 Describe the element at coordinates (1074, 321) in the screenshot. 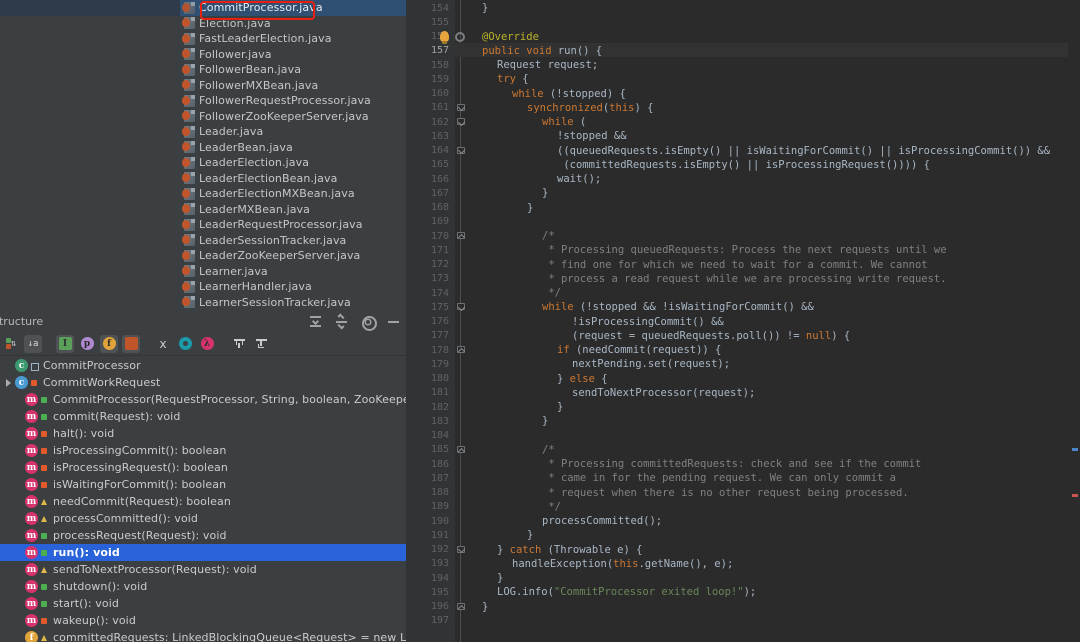

I see `editor-scrollbar` at that location.